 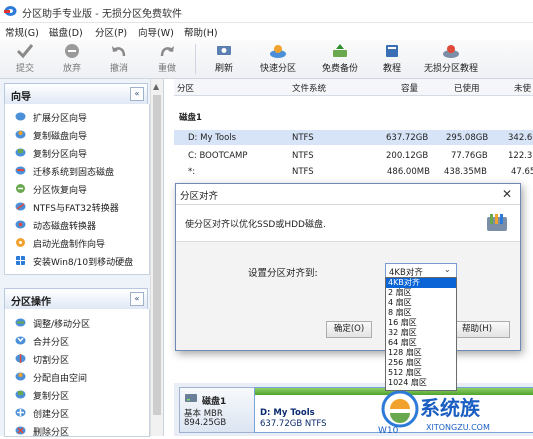 What do you see at coordinates (60, 379) in the screenshot?
I see `op-item-label: 分配自由空间` at bounding box center [60, 379].